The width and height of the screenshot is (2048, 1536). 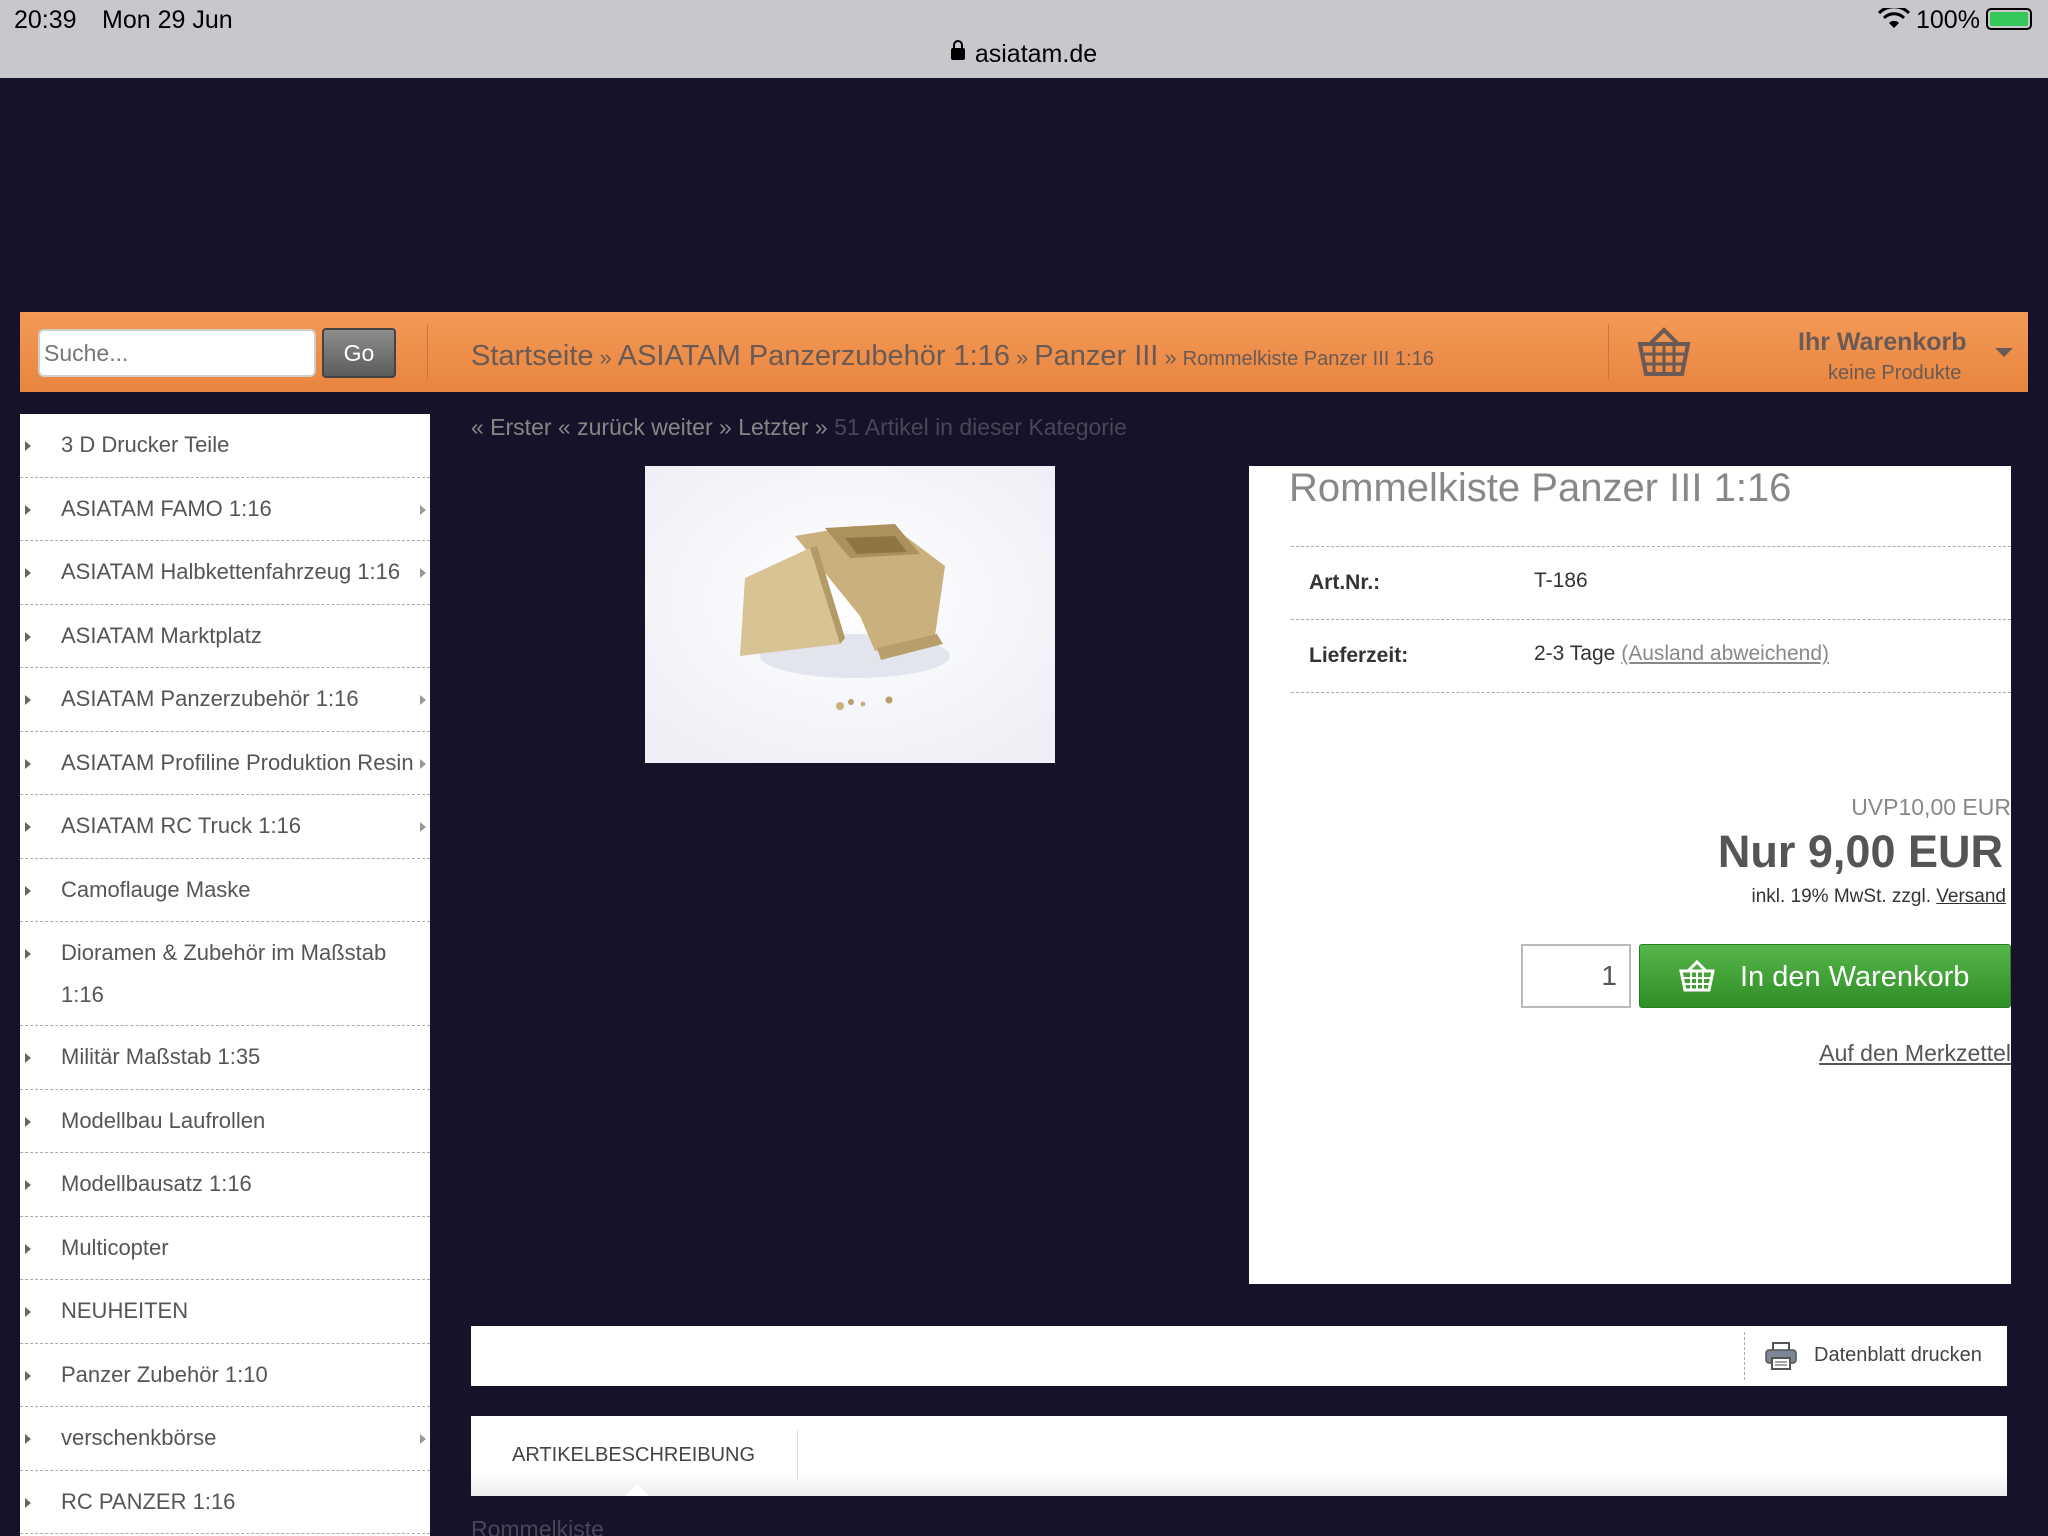 What do you see at coordinates (1725, 653) in the screenshot?
I see `delivery-note-link: (Ausland abweichend)` at bounding box center [1725, 653].